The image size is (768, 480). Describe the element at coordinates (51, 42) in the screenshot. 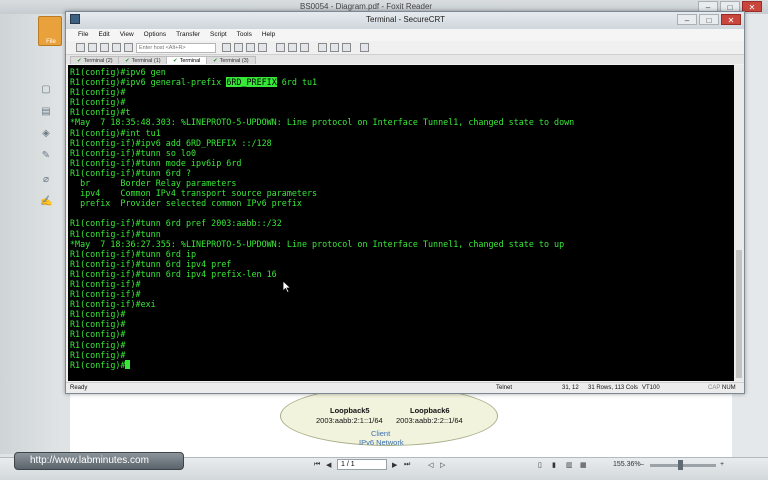

I see `file-tab-label: File` at that location.